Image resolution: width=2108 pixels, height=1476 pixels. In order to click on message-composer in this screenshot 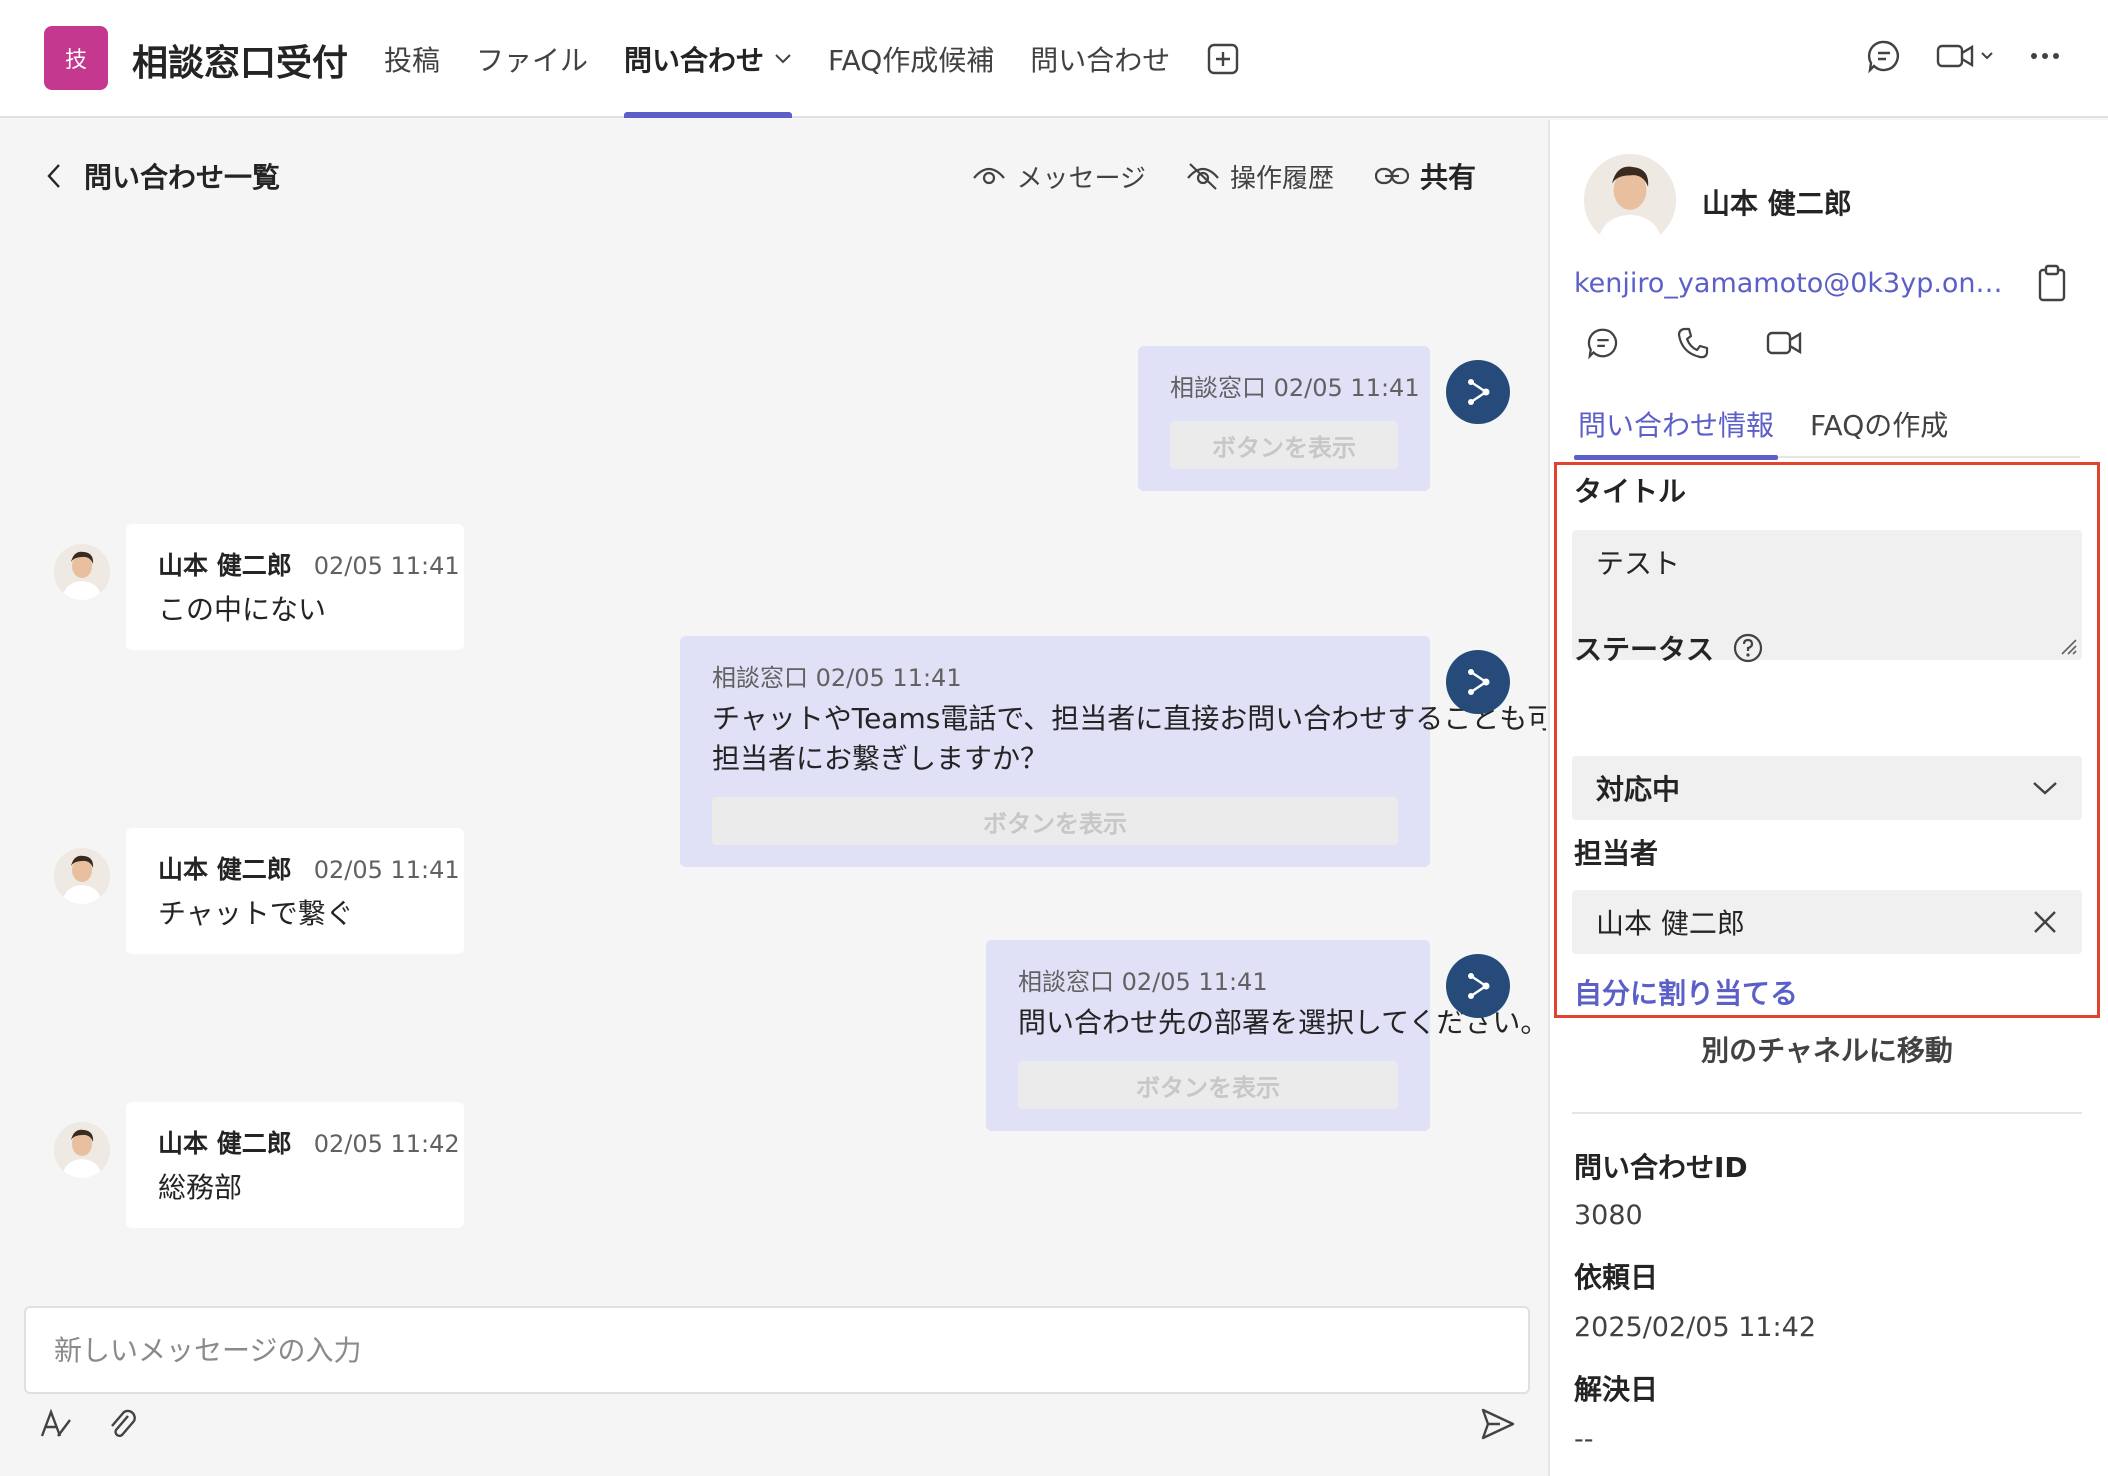, I will do `click(777, 1350)`.